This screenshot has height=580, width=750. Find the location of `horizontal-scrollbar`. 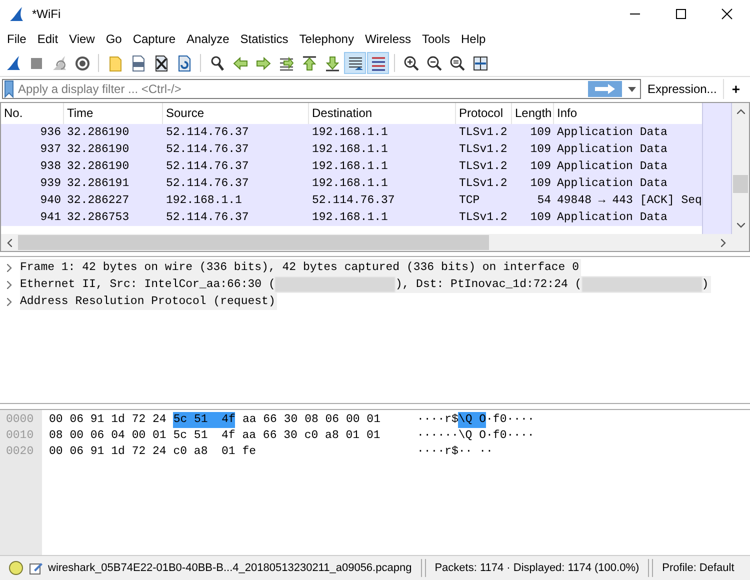

horizontal-scrollbar is located at coordinates (375, 242).